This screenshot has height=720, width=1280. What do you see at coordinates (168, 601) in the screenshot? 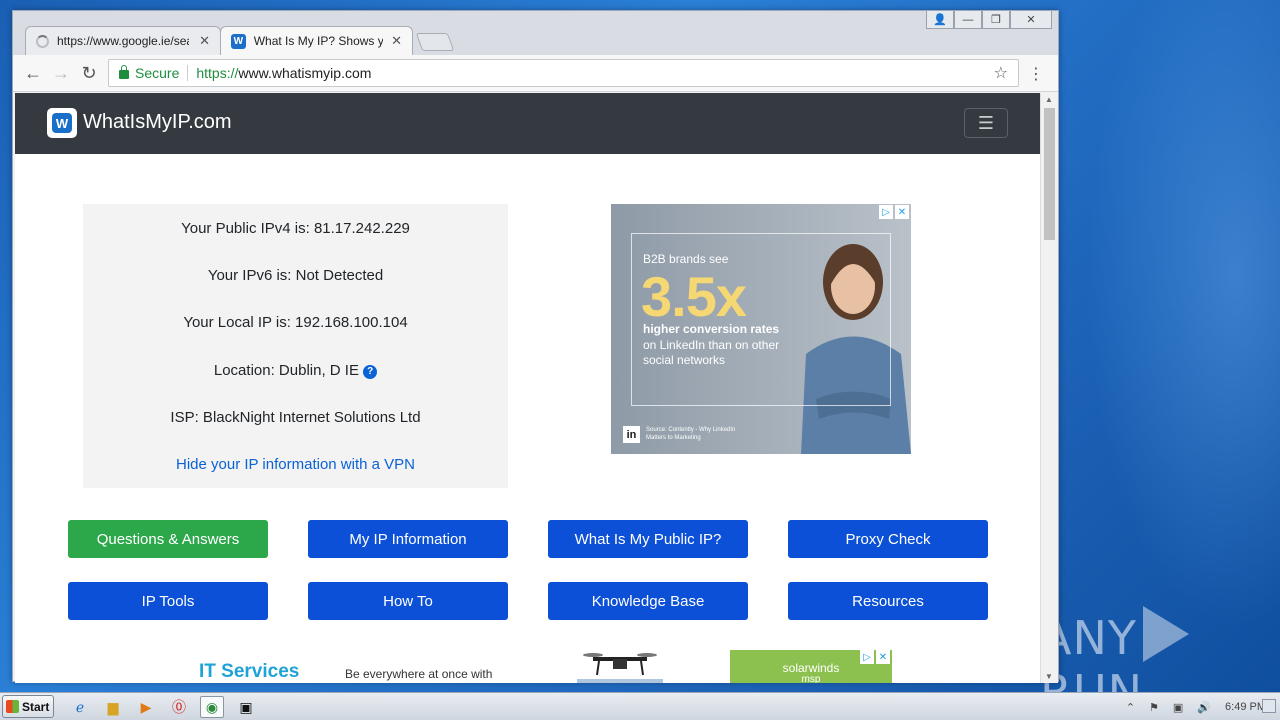
I see `ip-tools-button: IP Tools` at bounding box center [168, 601].